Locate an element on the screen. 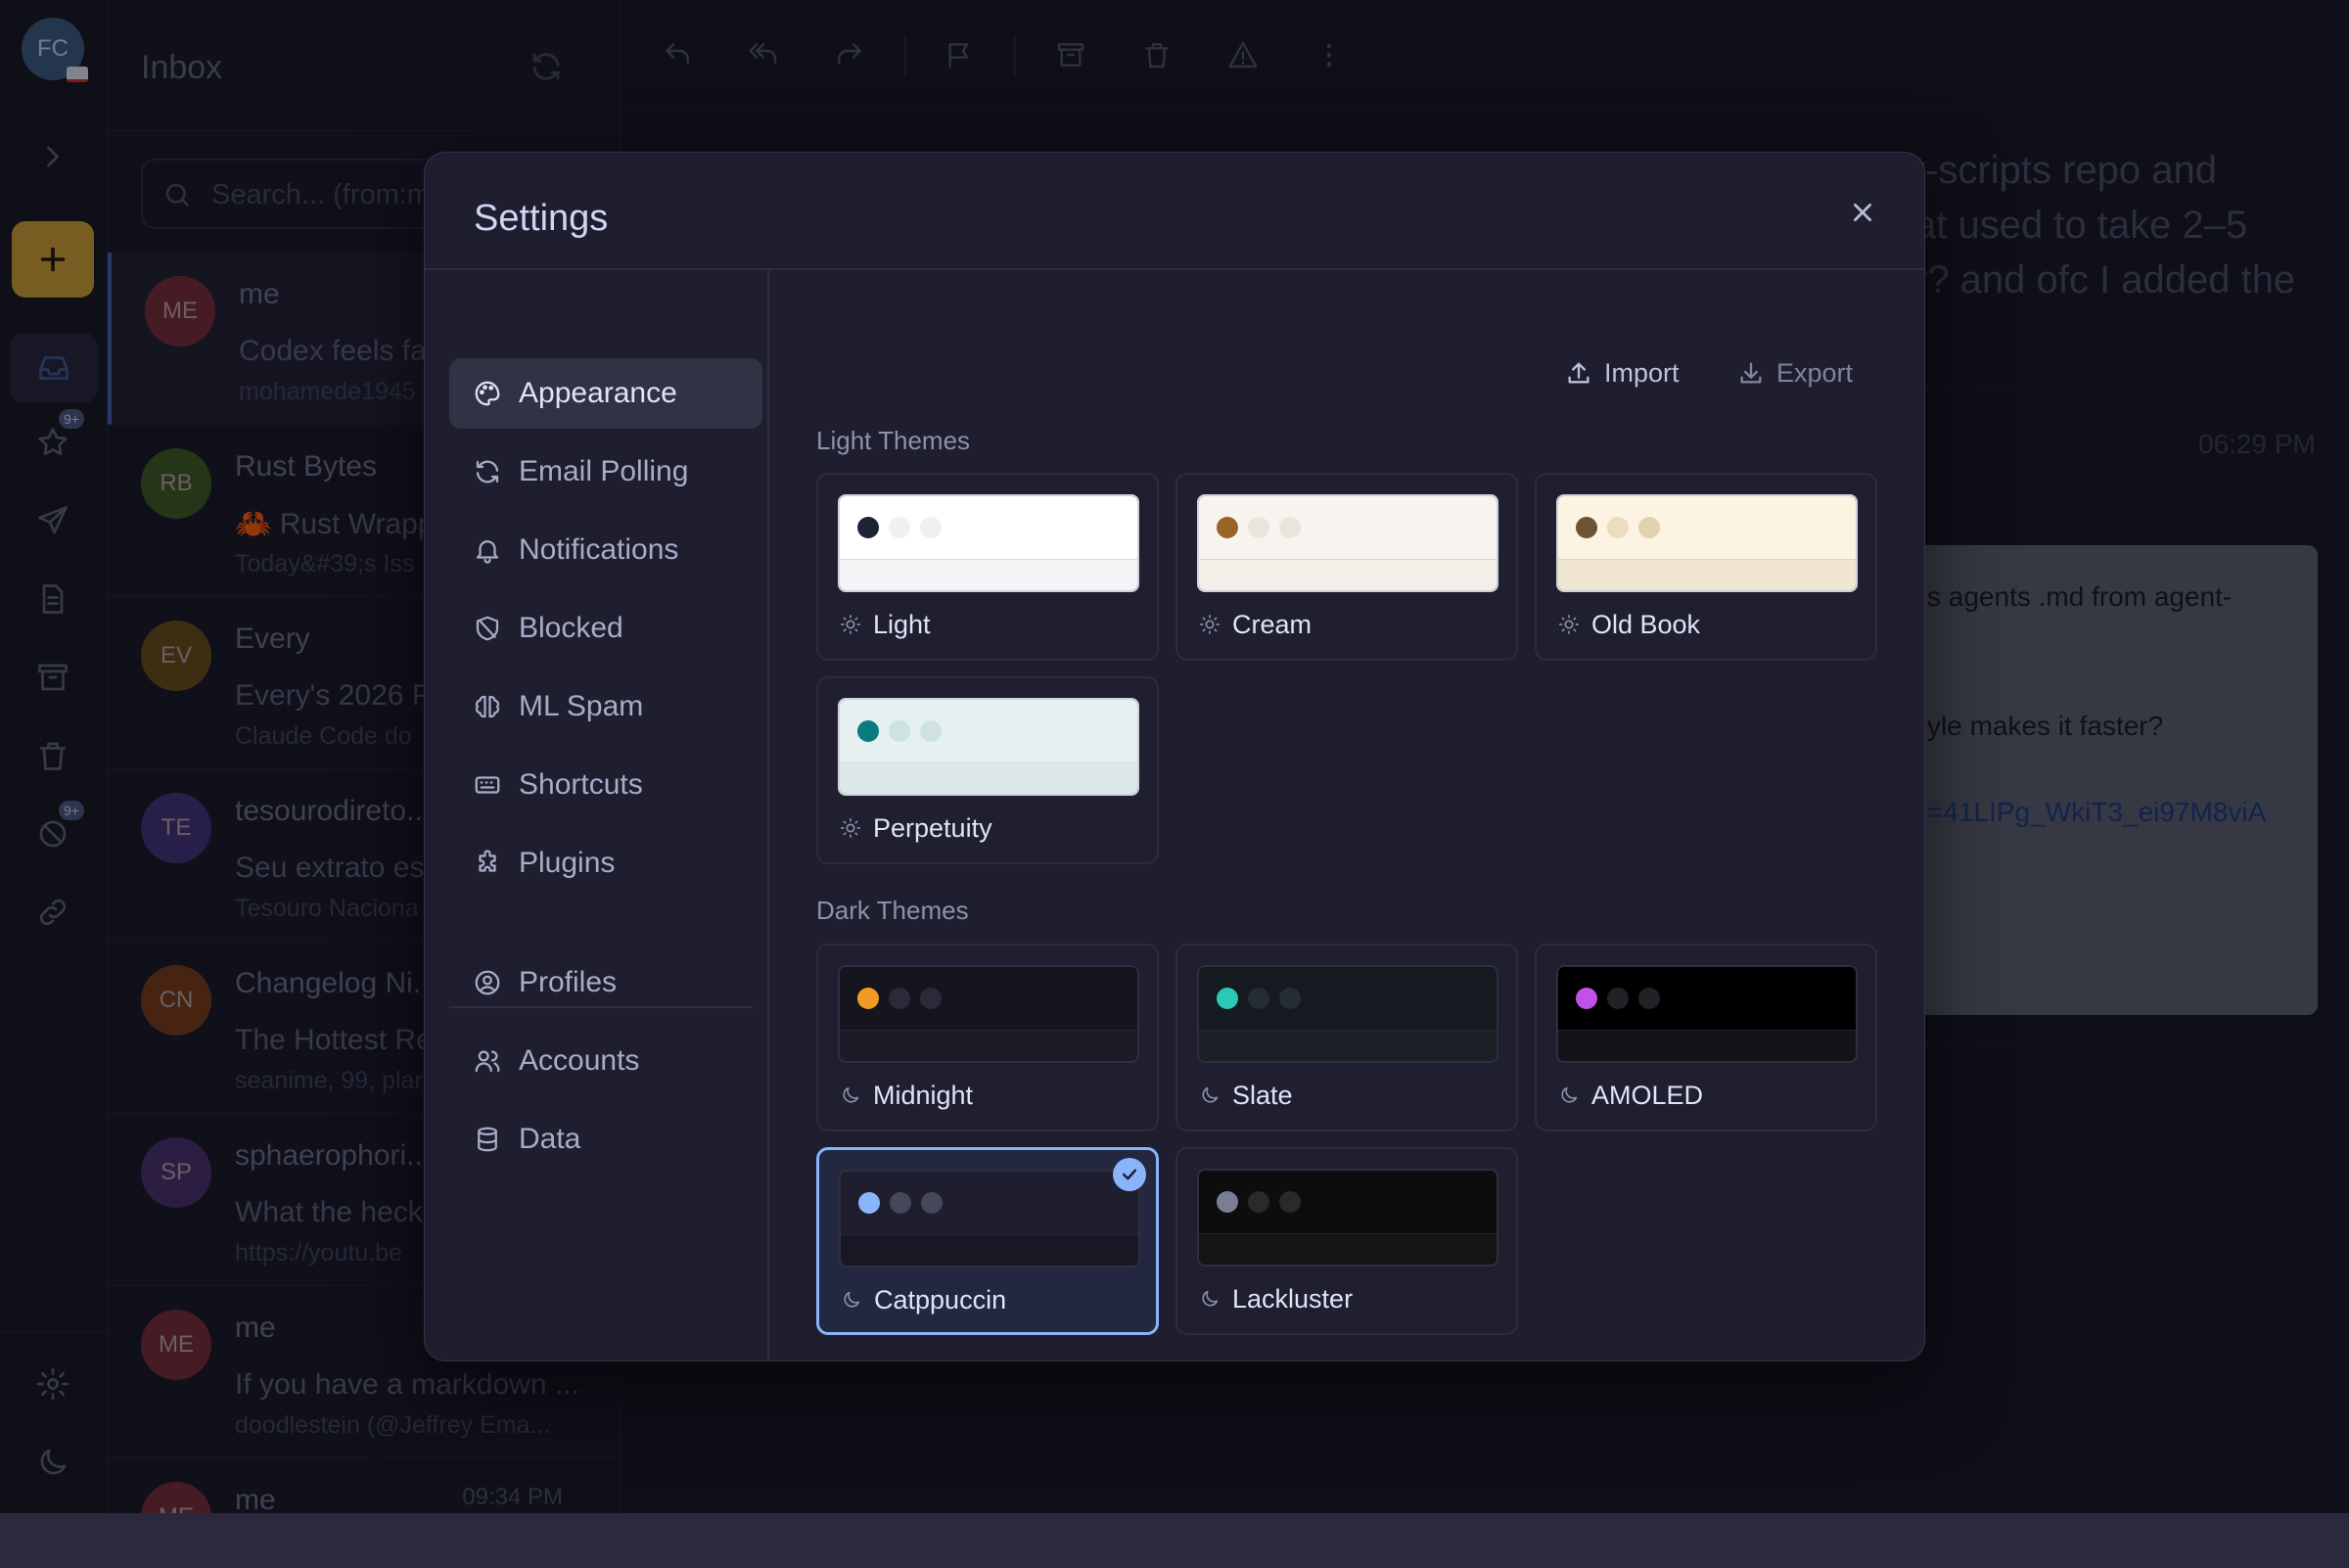 The image size is (2349, 1568). theme-card-lackluster: Lackluster is located at coordinates (1346, 1241).